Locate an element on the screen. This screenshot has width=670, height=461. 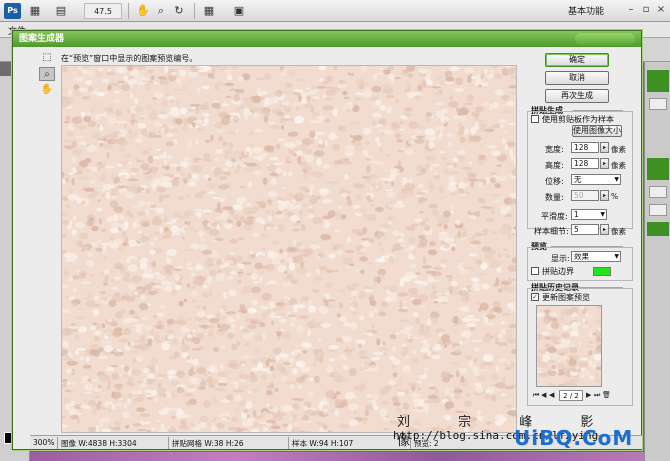
previous-tile-icon: ◀ is located at coordinates (543, 395).